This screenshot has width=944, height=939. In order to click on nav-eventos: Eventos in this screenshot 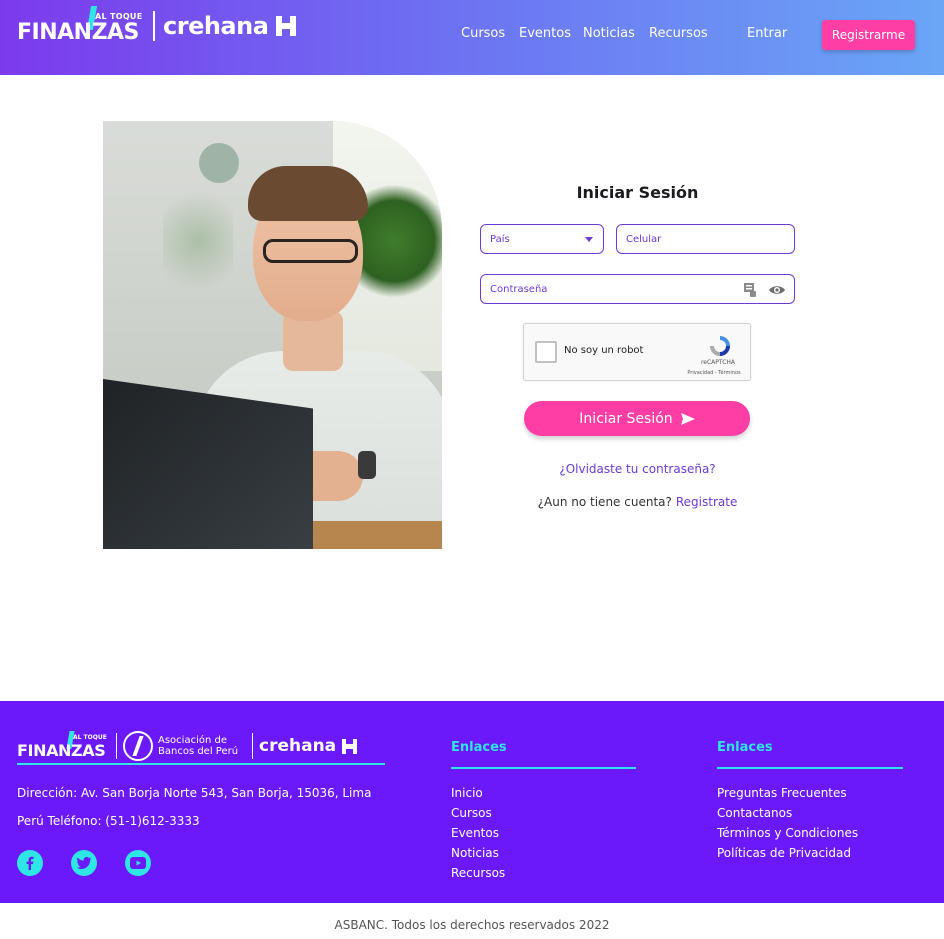, I will do `click(545, 33)`.